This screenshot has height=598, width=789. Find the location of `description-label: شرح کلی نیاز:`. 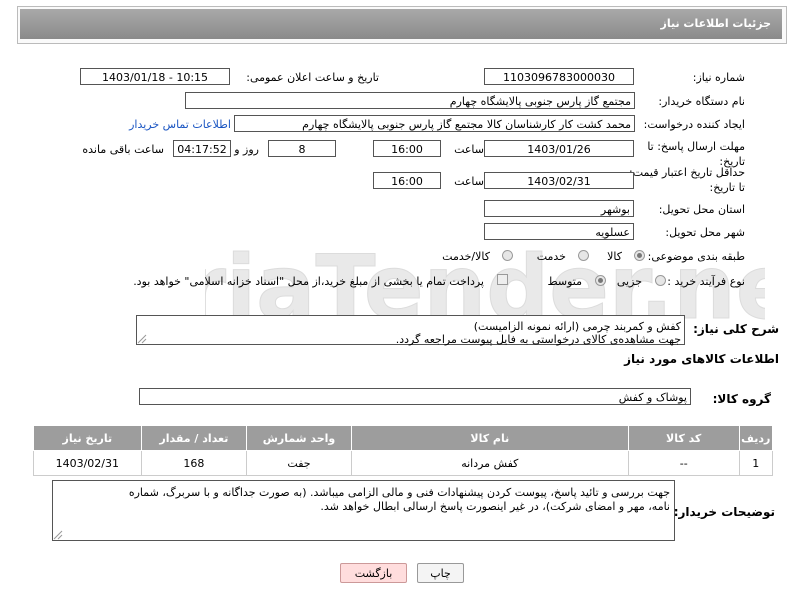

description-label: شرح کلی نیاز: is located at coordinates (736, 329).